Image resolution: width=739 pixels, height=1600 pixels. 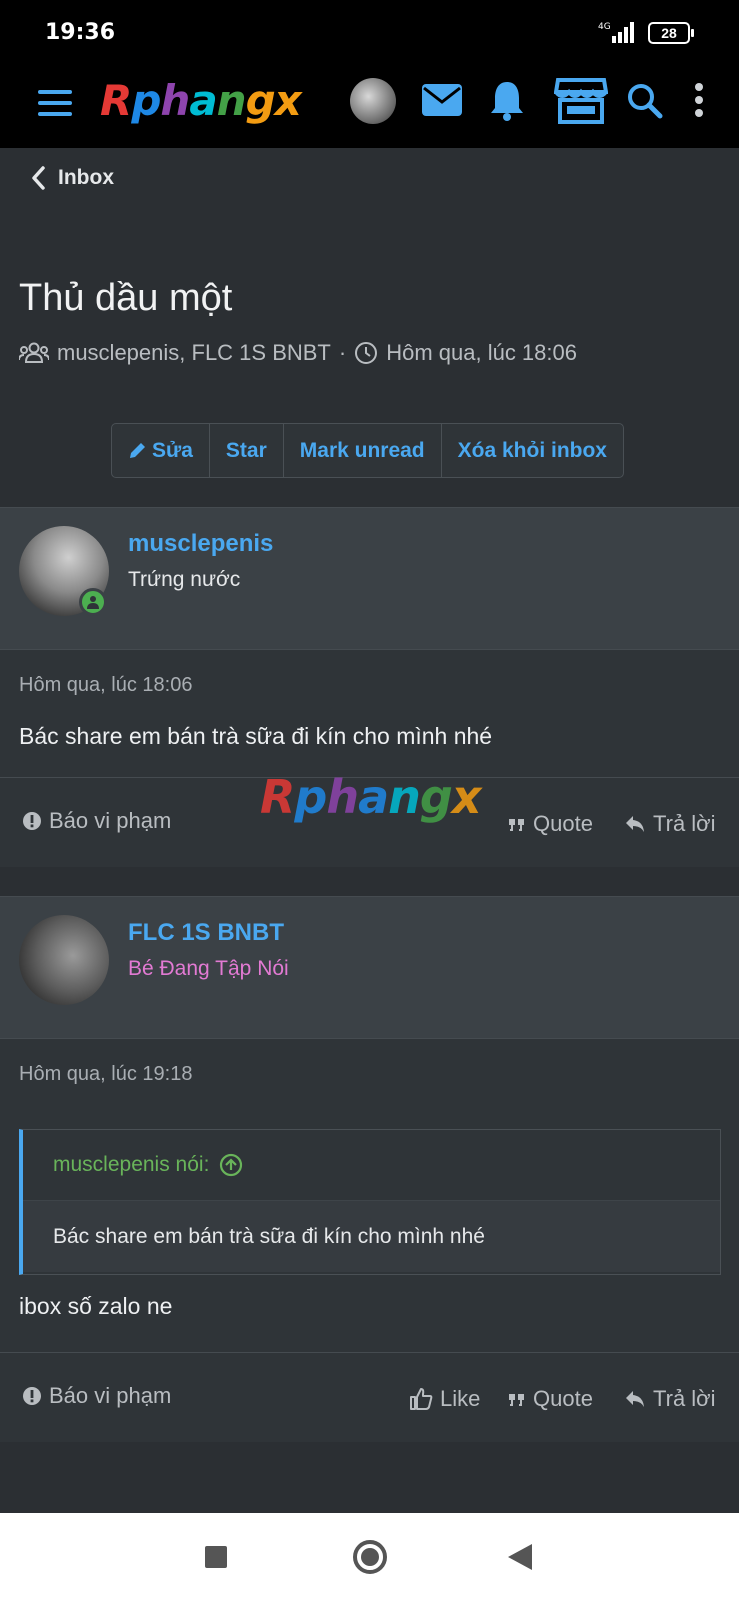 What do you see at coordinates (126, 298) in the screenshot?
I see `page-title: Thủ dầu một` at bounding box center [126, 298].